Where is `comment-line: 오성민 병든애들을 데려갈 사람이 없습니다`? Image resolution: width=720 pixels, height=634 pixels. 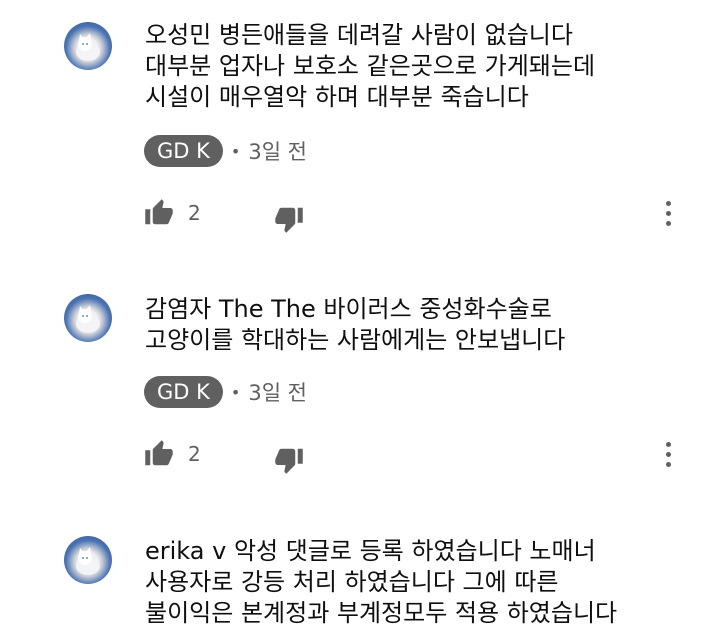 comment-line: 오성민 병든애들을 데려갈 사람이 없습니다 is located at coordinates (359, 35).